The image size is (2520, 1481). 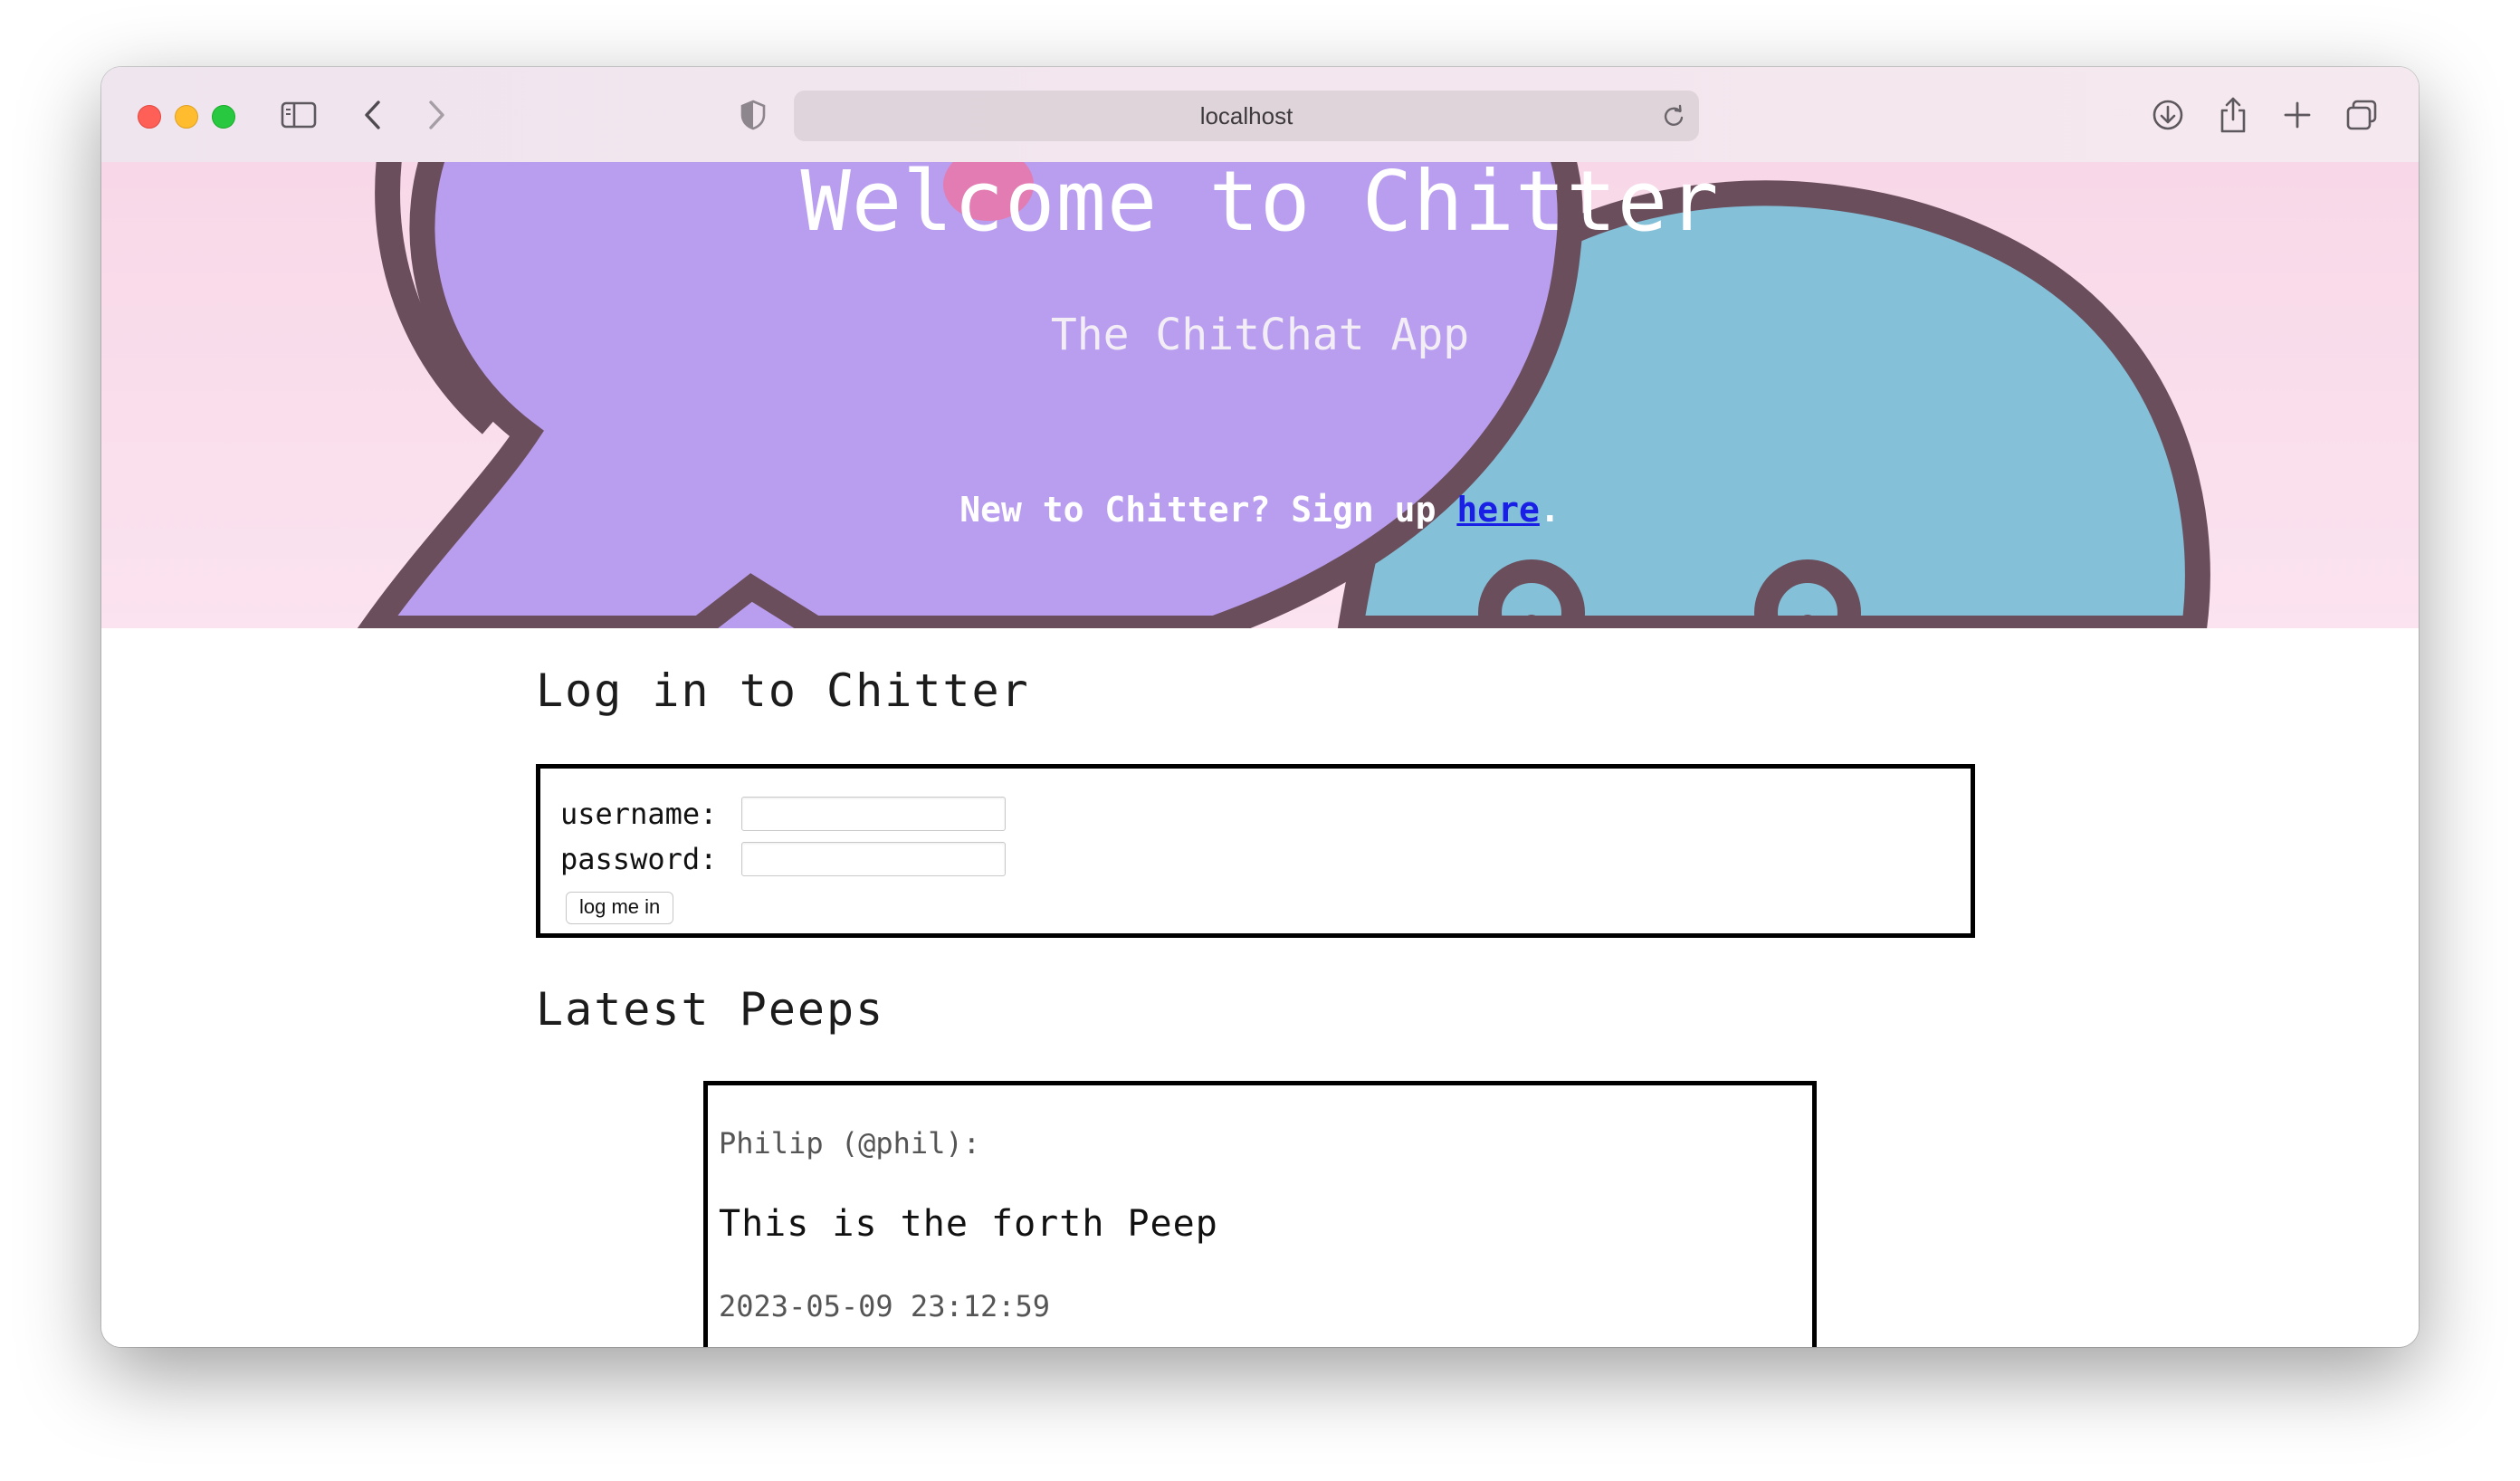 I want to click on zoom-window-button, so click(x=224, y=117).